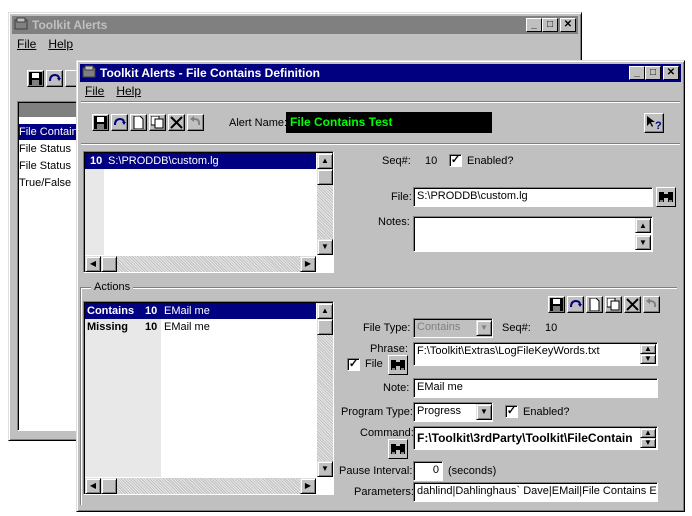  What do you see at coordinates (325, 204) in the screenshot?
I see `file-list-vscroll: ▲ ▼` at bounding box center [325, 204].